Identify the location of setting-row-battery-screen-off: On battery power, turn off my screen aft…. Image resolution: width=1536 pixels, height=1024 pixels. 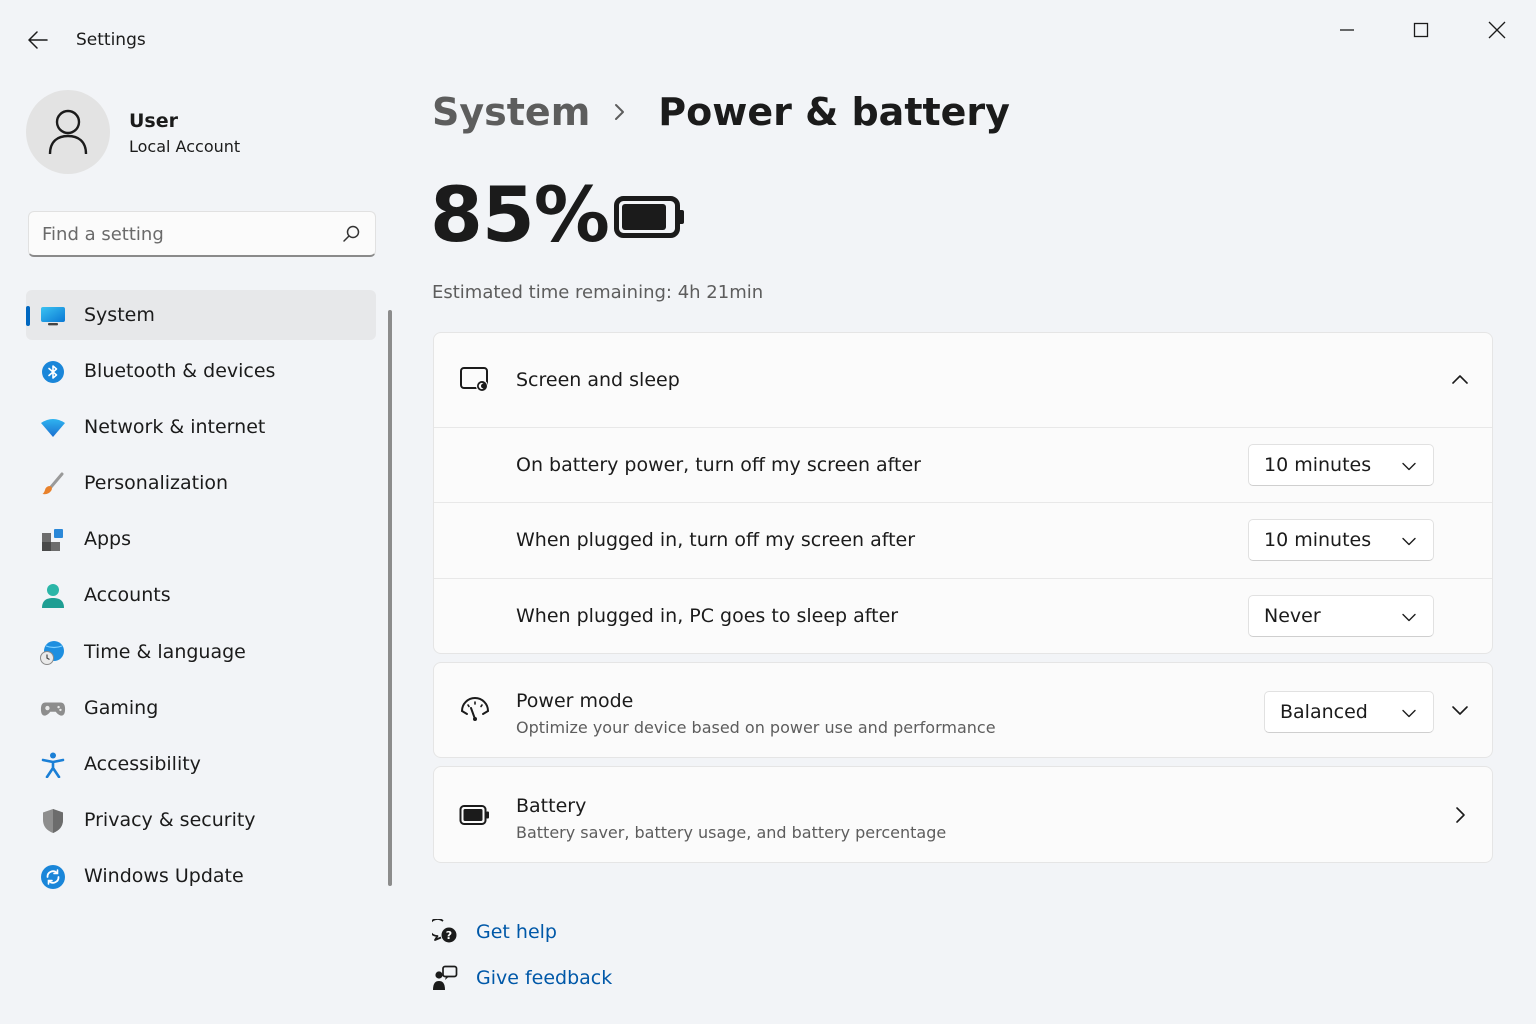
(963, 464).